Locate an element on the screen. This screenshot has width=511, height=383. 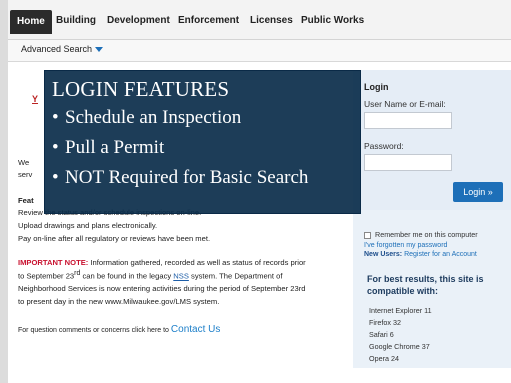
important-text-2c: system. The Department of is located at coordinates (235, 276).